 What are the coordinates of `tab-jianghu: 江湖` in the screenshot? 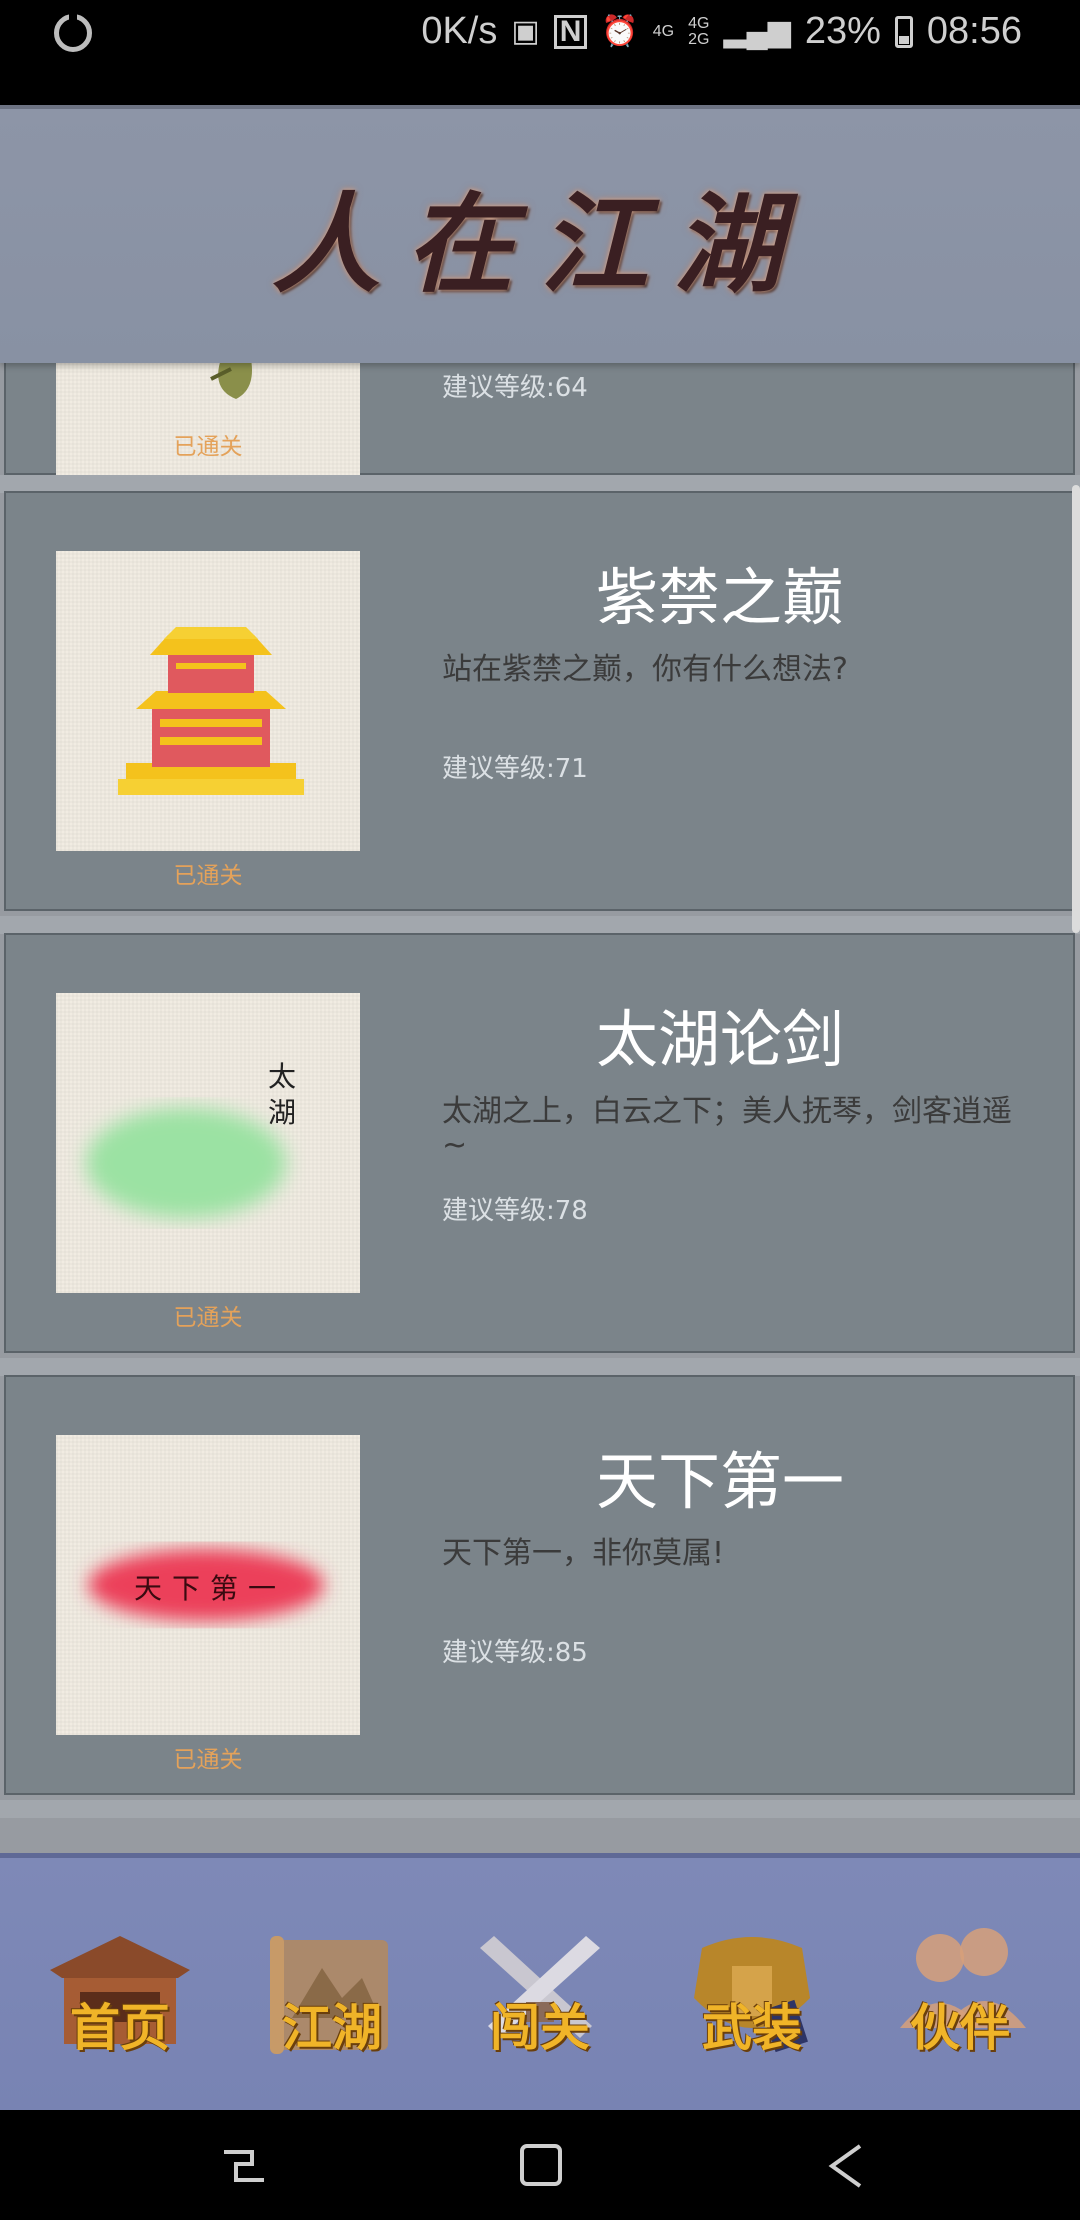 It's located at (332, 1998).